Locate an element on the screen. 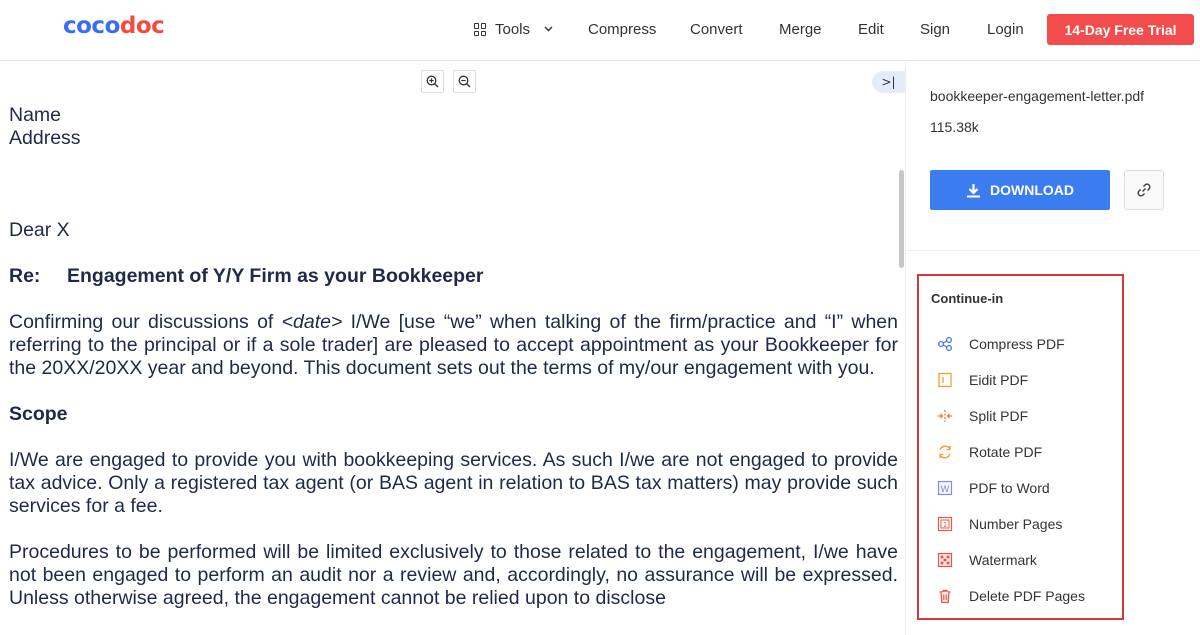 The image size is (1200, 635). continue-compress-pdf: Compress PDF is located at coordinates (1001, 344).